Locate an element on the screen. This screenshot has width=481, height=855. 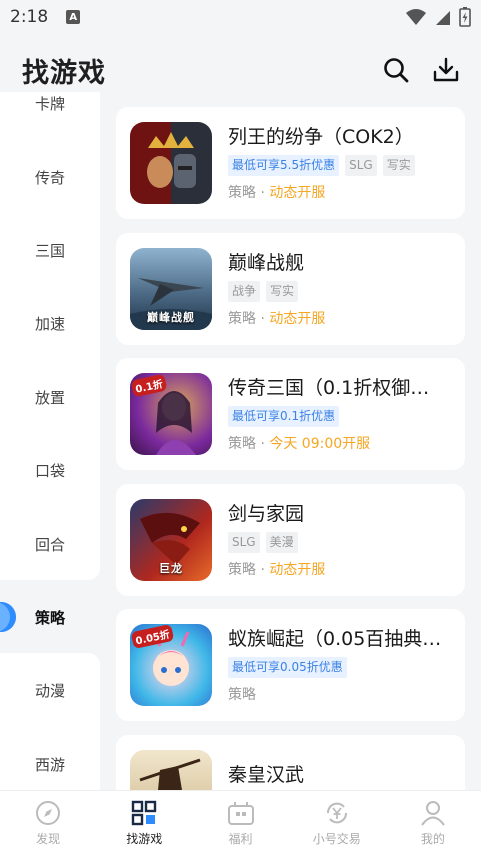
sidebar-item-journey-west: 西游 is located at coordinates (50, 758).